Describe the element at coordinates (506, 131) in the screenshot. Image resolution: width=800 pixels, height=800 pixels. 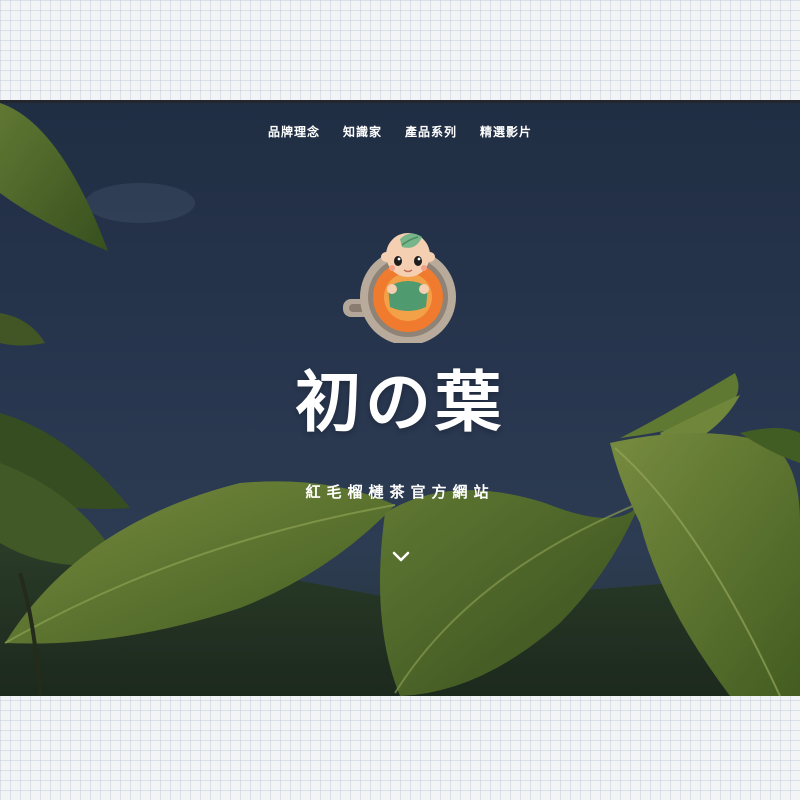
I see `nav-item-videos: 精選影片` at that location.